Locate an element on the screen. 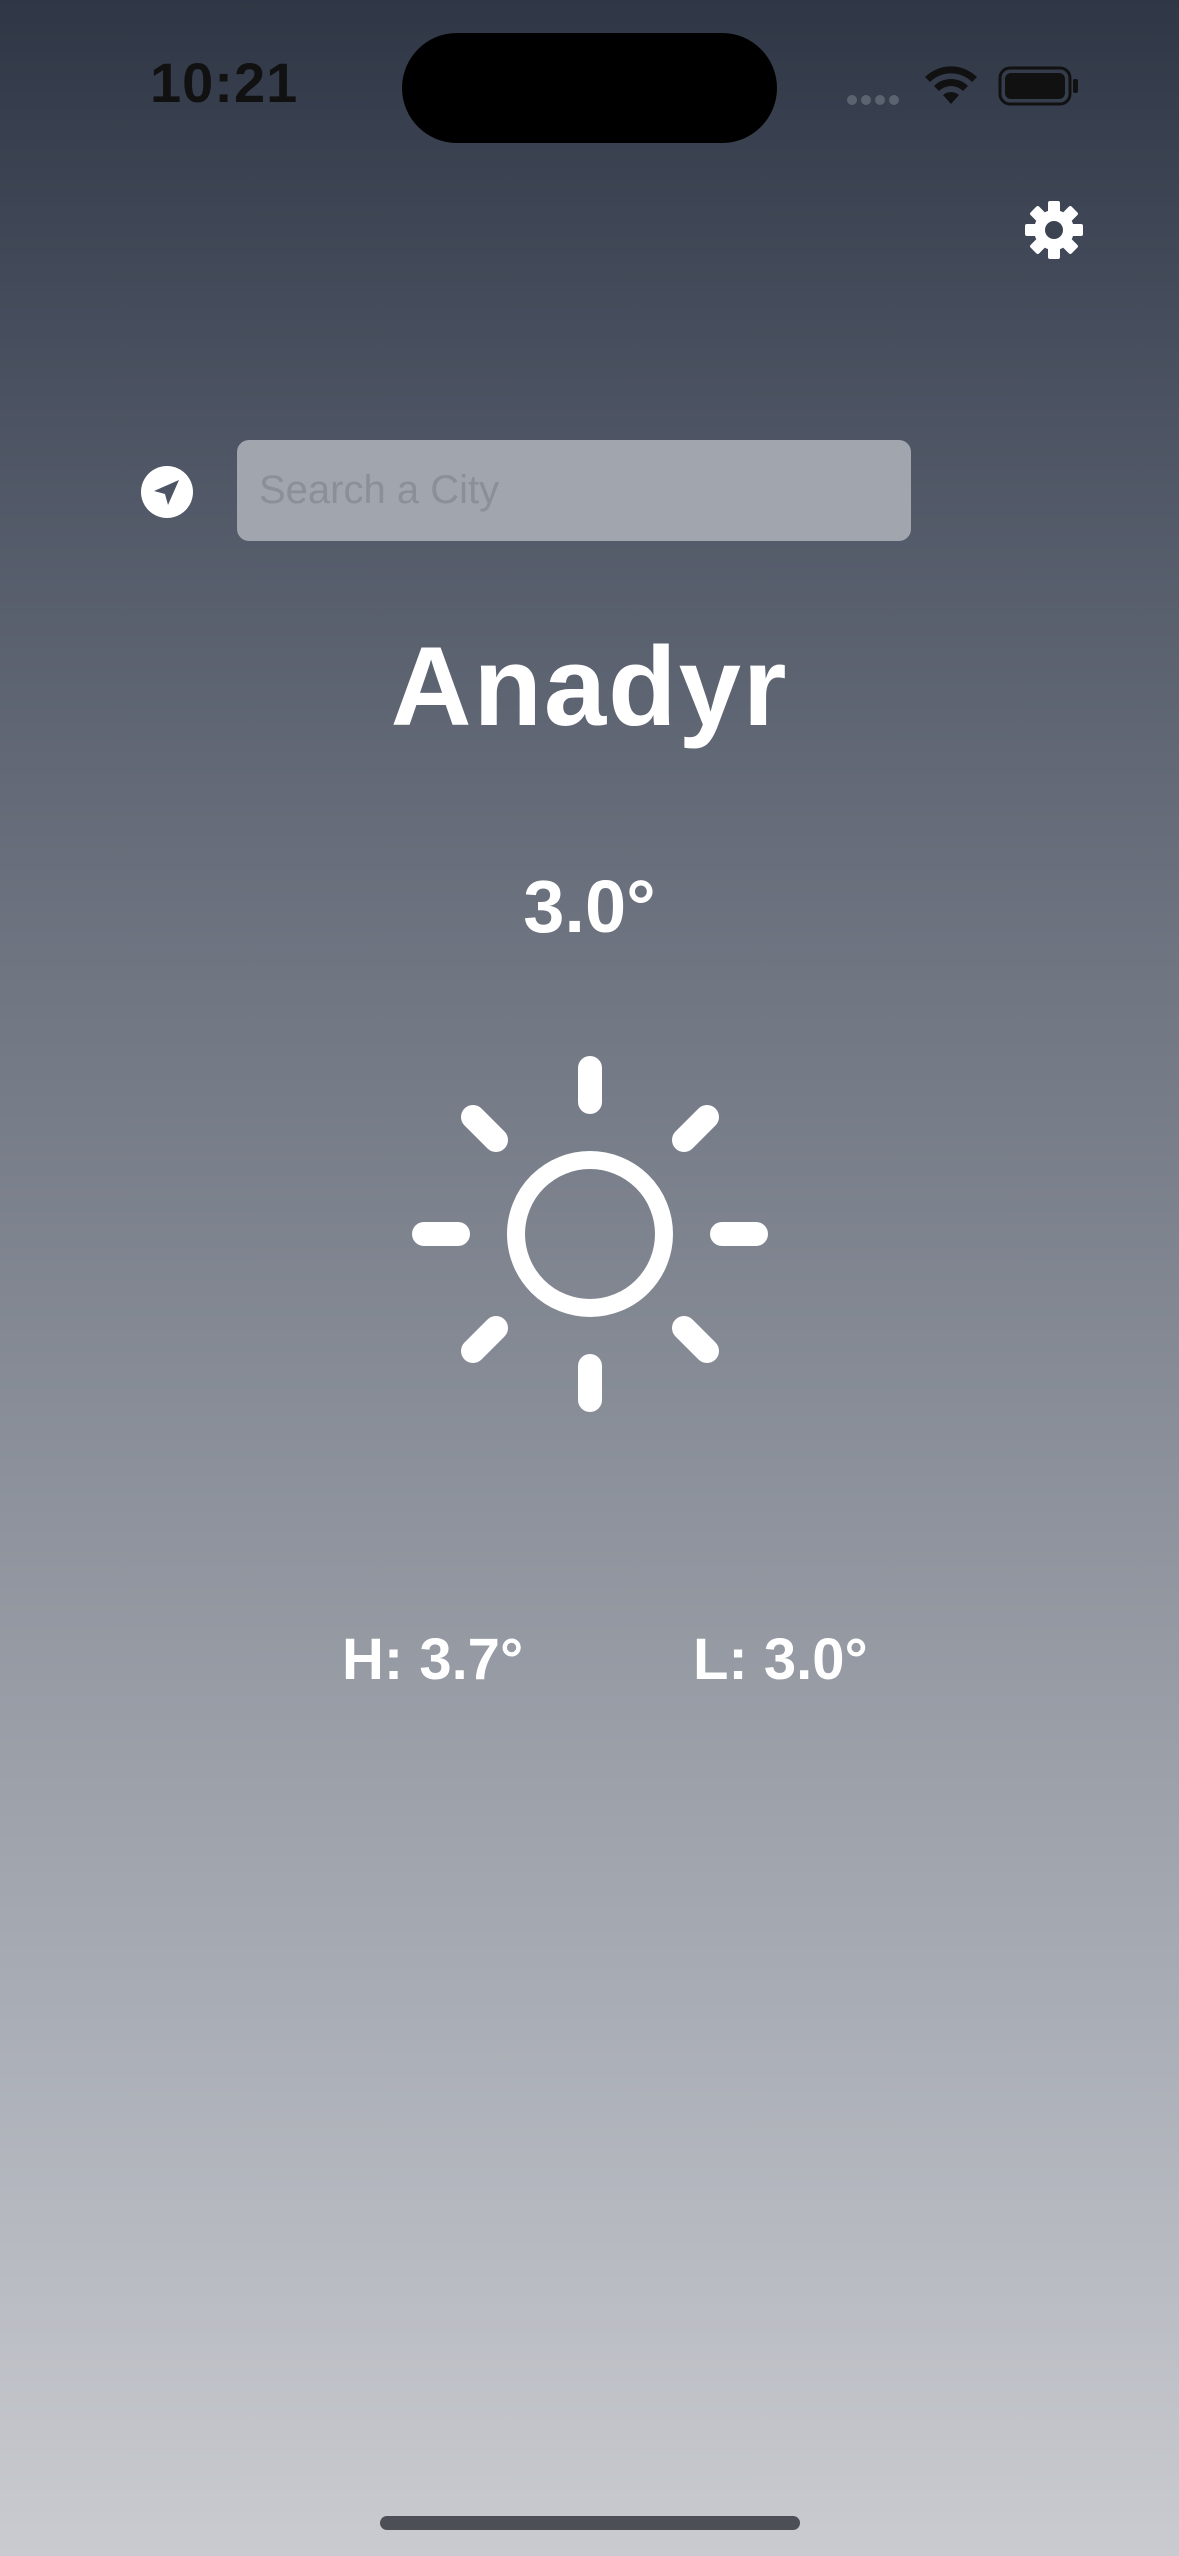 The height and width of the screenshot is (2556, 1179). search-input is located at coordinates (574, 490).